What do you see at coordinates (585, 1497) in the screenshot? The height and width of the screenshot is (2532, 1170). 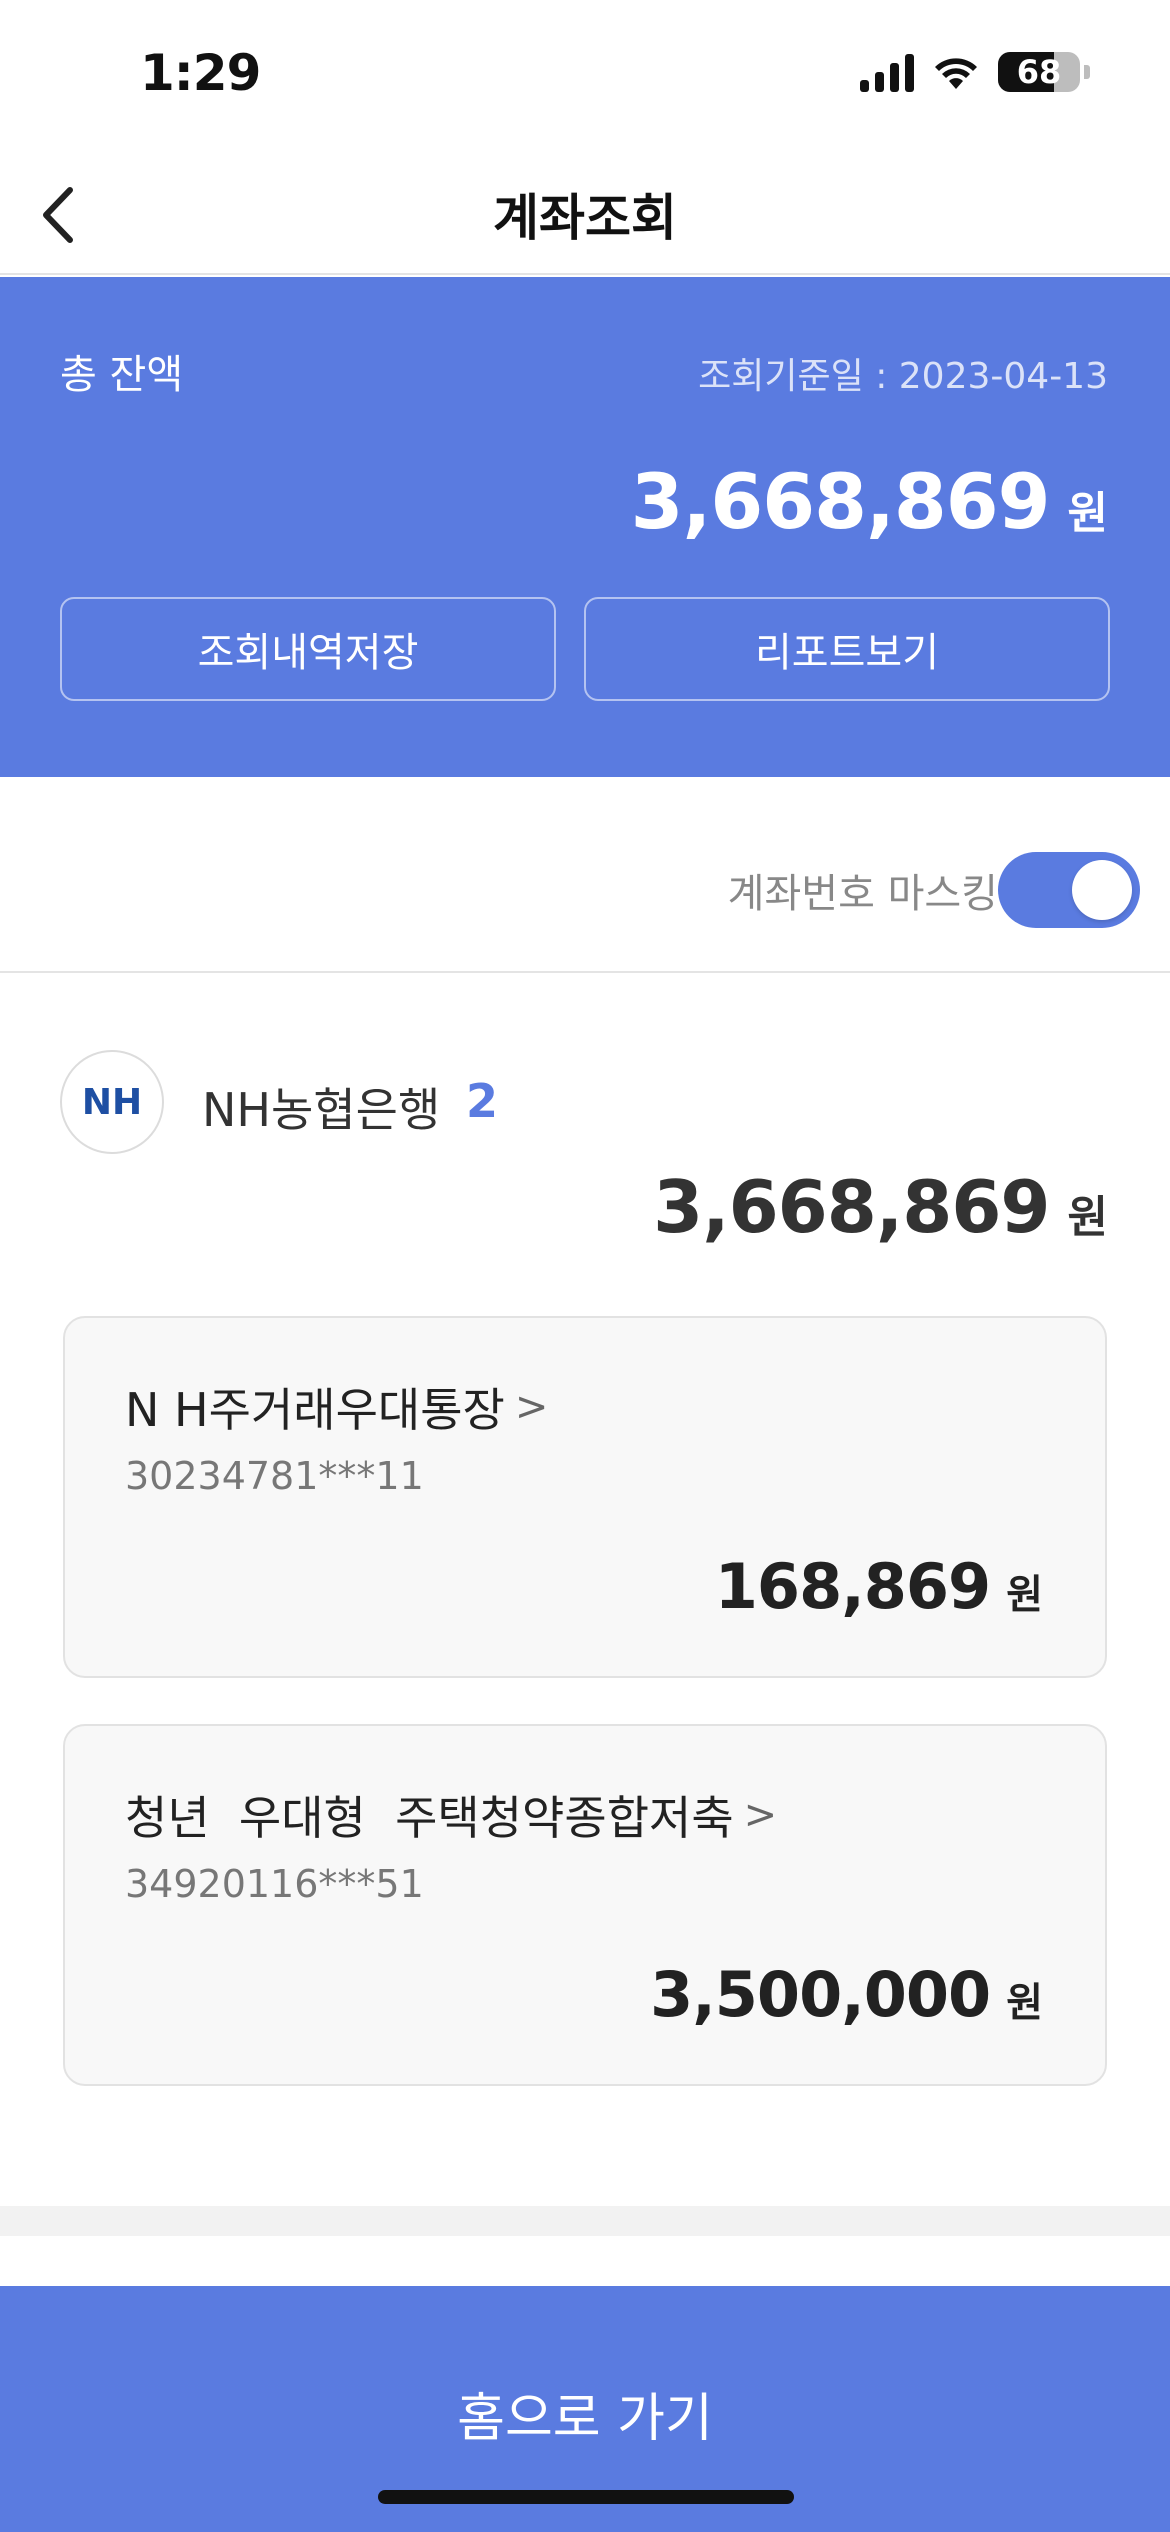 I see `account-card: N H주거래우대통장 > 30234781***11 168,869 원` at bounding box center [585, 1497].